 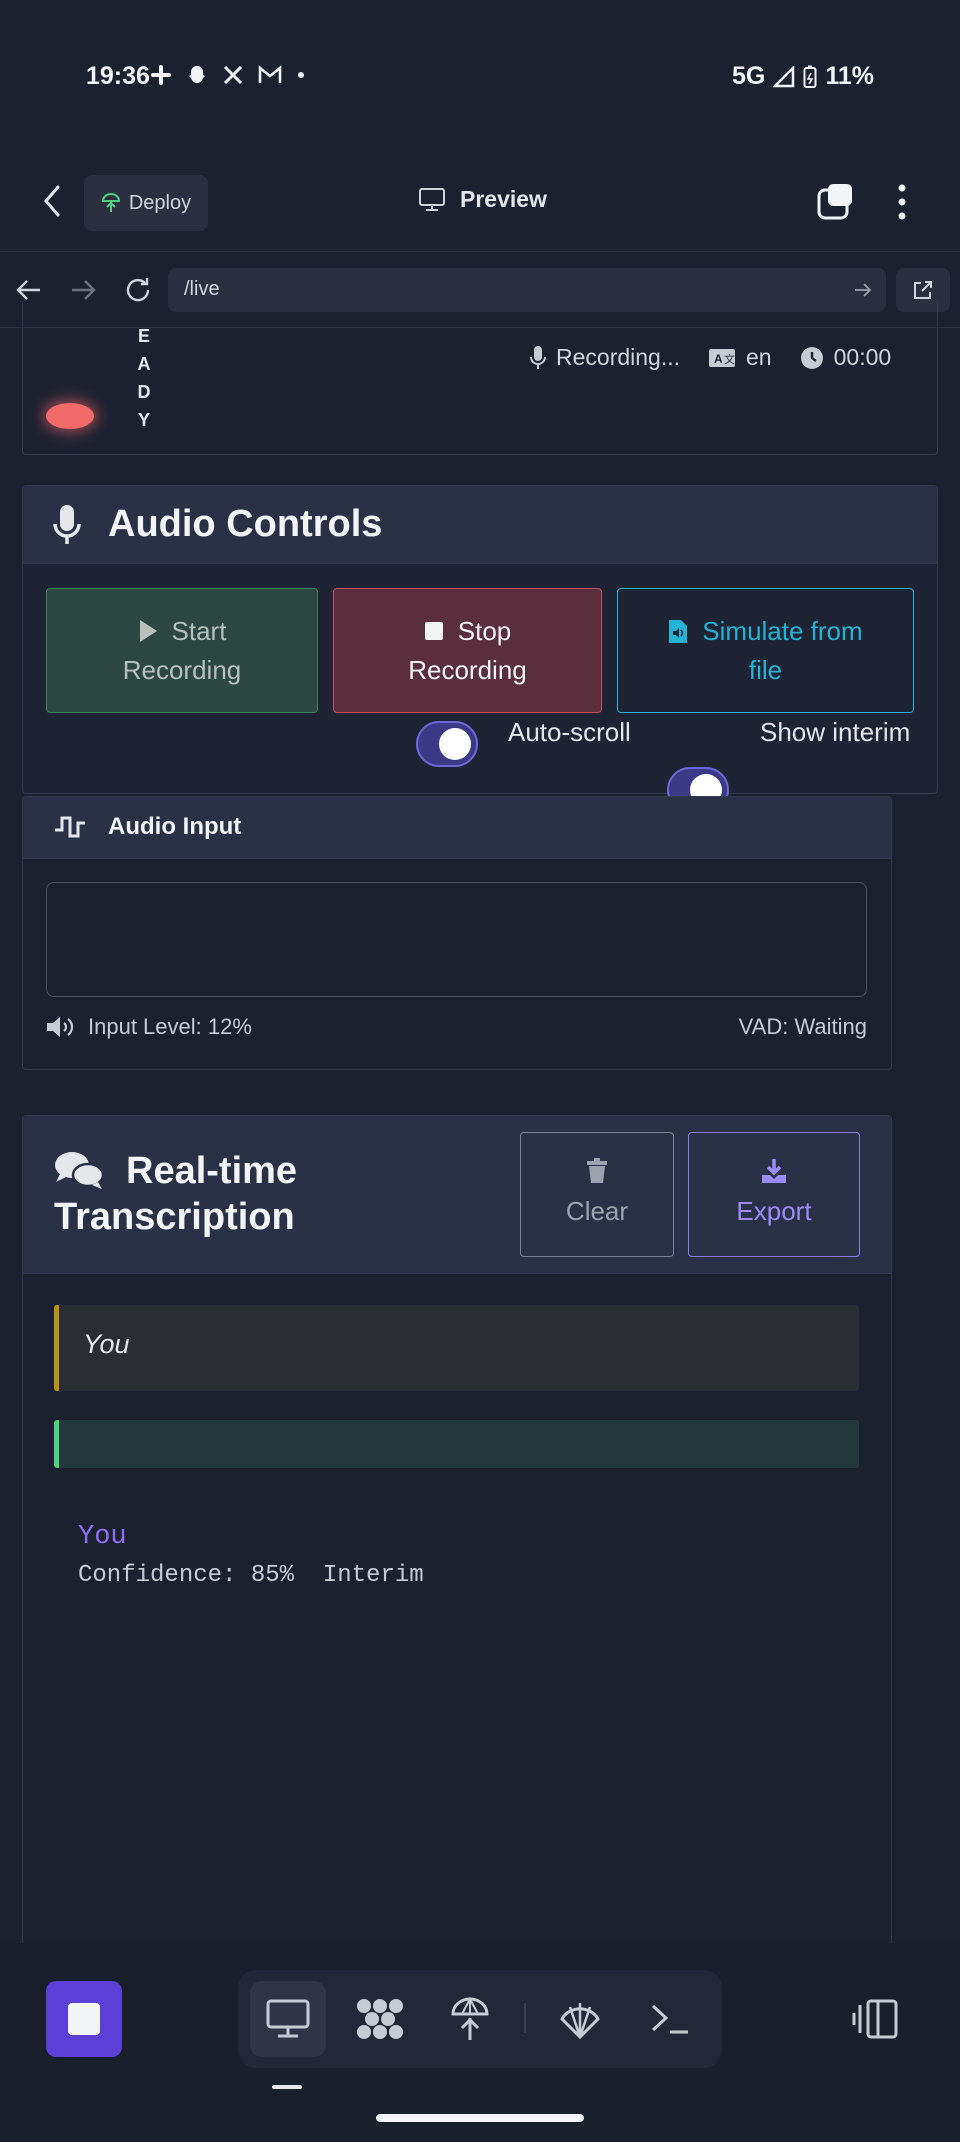 What do you see at coordinates (233, 75) in the screenshot?
I see `x-icon` at bounding box center [233, 75].